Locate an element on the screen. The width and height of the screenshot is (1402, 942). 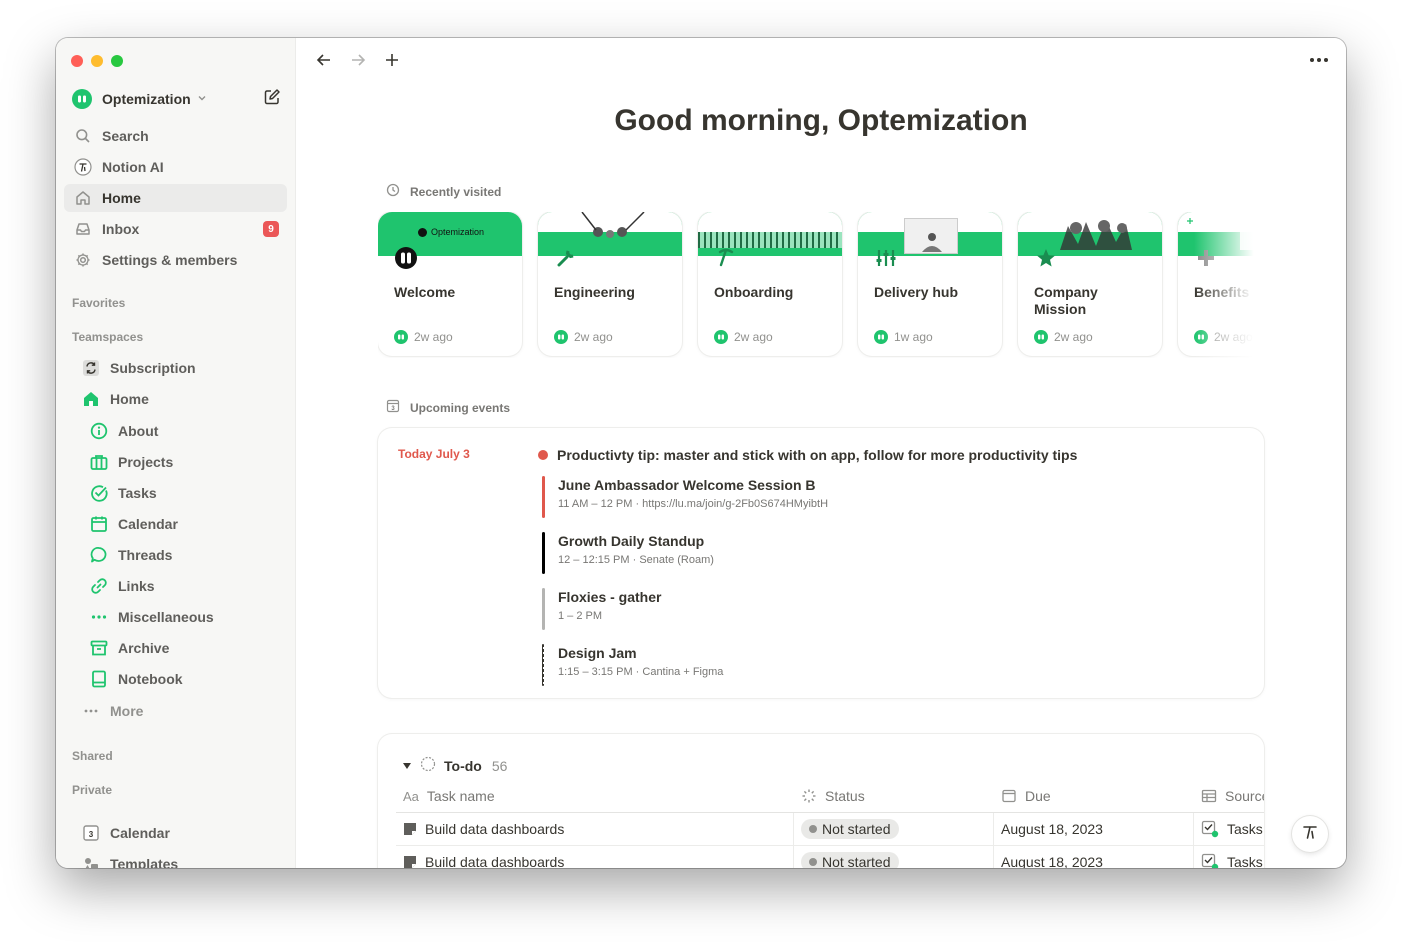
teamspaces-section-label: Teamspaces is located at coordinates (107, 337).